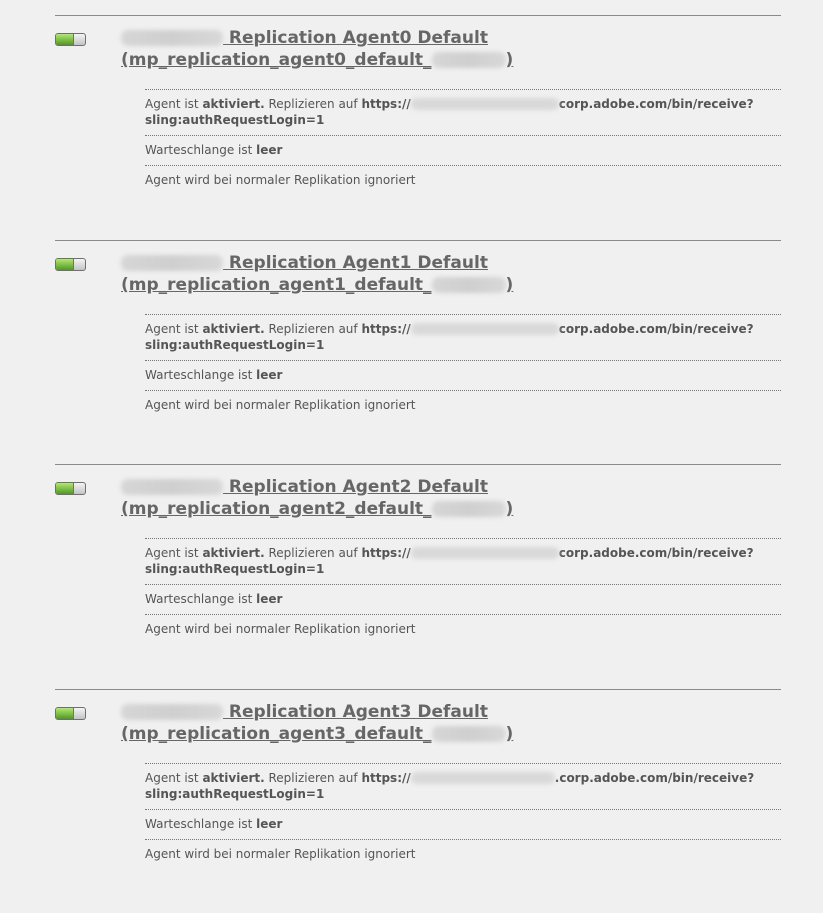  I want to click on url-suffix: .corp.adobe.com/bin/receive?, so click(654, 778).